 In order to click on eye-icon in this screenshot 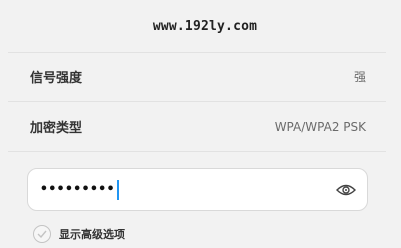, I will do `click(346, 189)`.